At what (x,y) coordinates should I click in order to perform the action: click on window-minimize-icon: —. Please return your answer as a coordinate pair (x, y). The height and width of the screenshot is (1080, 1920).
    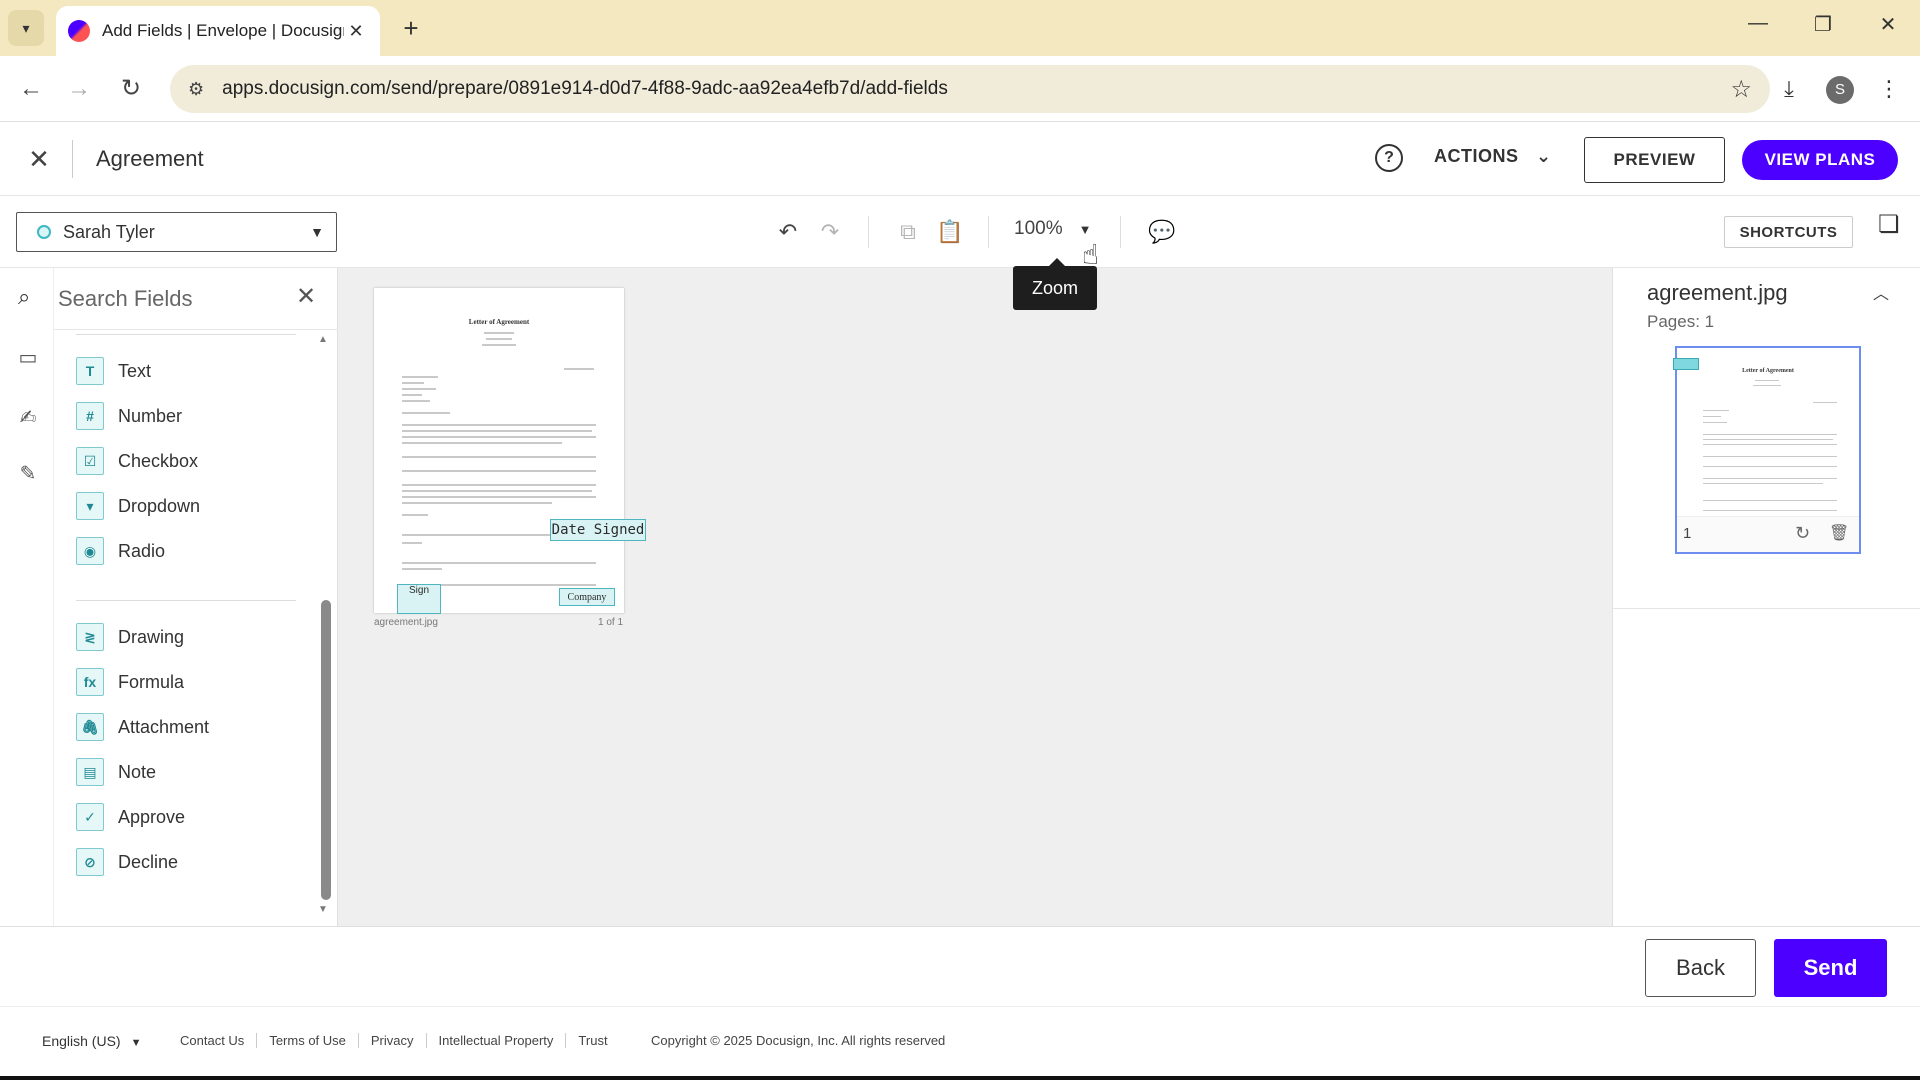
    Looking at the image, I should click on (1758, 23).